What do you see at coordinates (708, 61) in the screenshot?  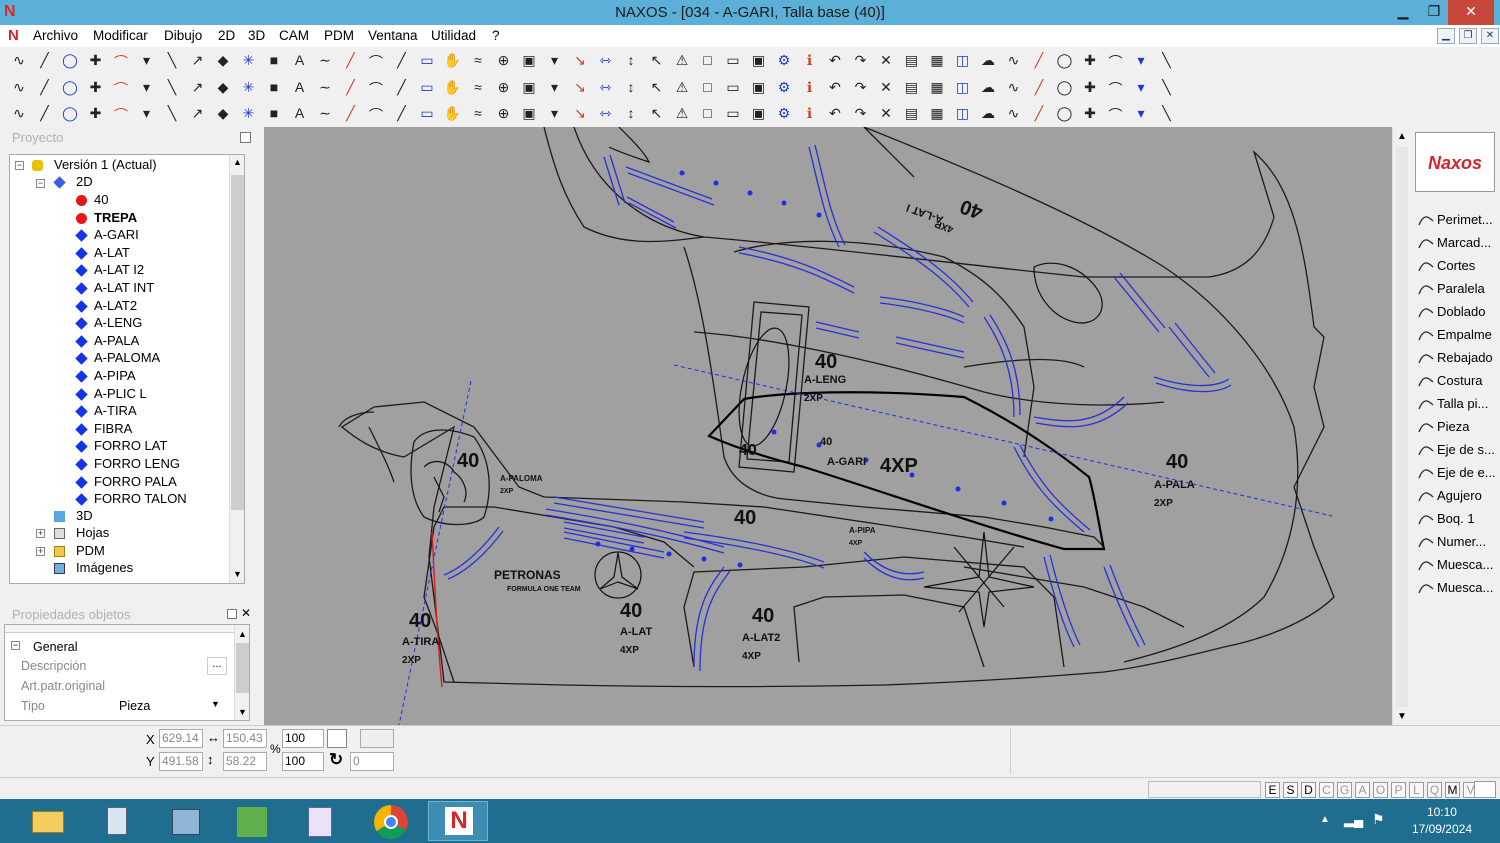 I see `toolbar-tool-icon: □` at bounding box center [708, 61].